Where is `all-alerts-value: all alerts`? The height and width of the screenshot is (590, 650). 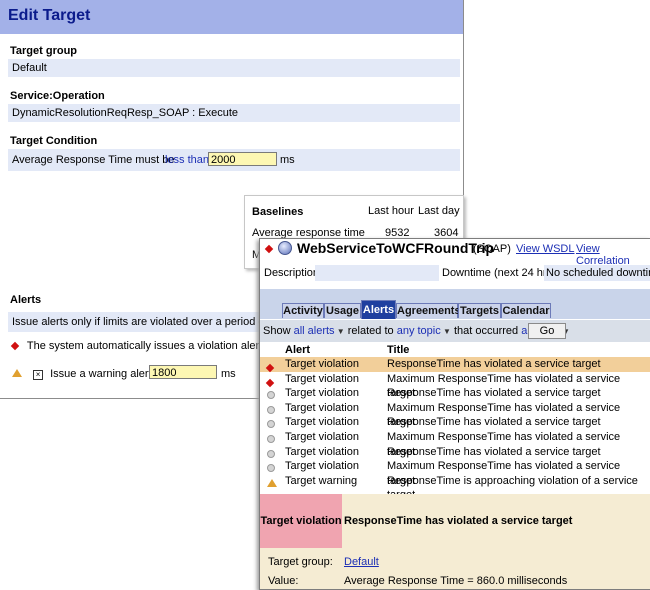
all-alerts-value: all alerts is located at coordinates (314, 331).